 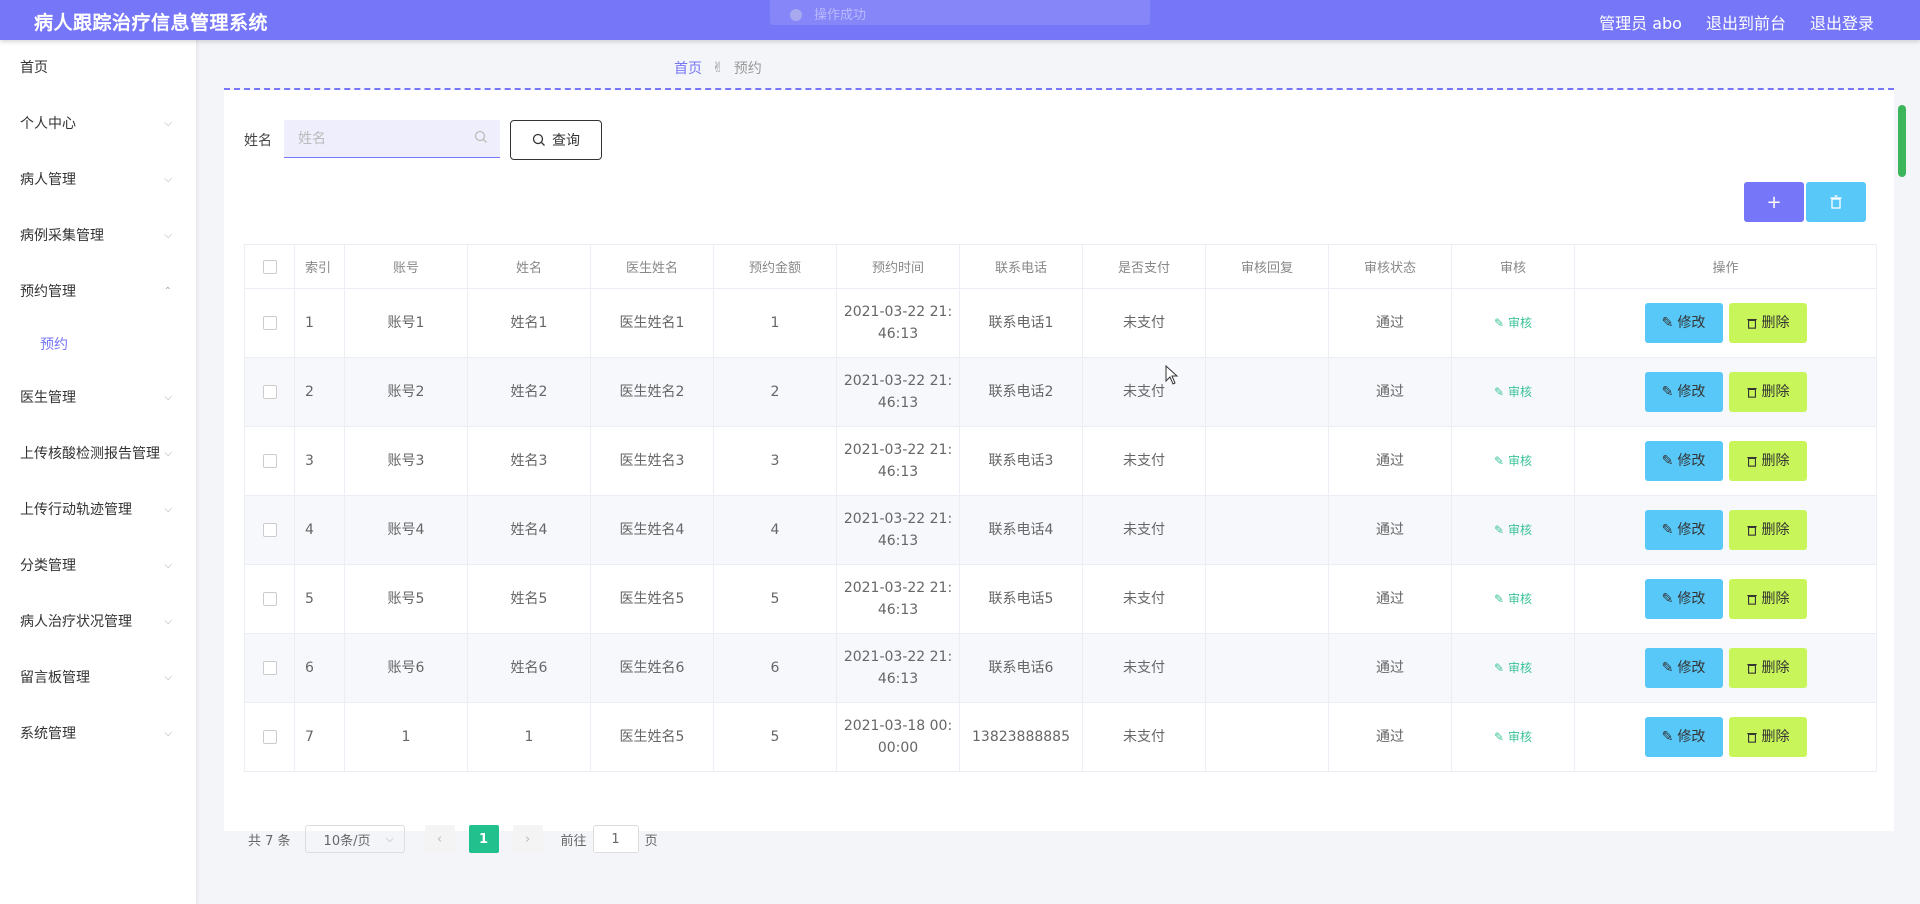 What do you see at coordinates (269, 266) in the screenshot?
I see `select-all-checkbox` at bounding box center [269, 266].